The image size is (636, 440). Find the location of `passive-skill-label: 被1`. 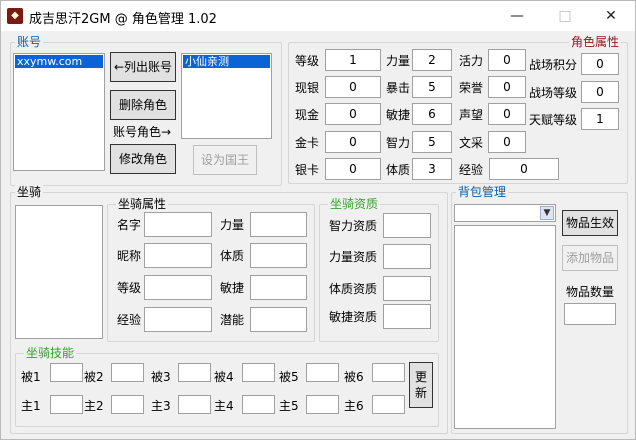

passive-skill-label: 被1 is located at coordinates (31, 377).